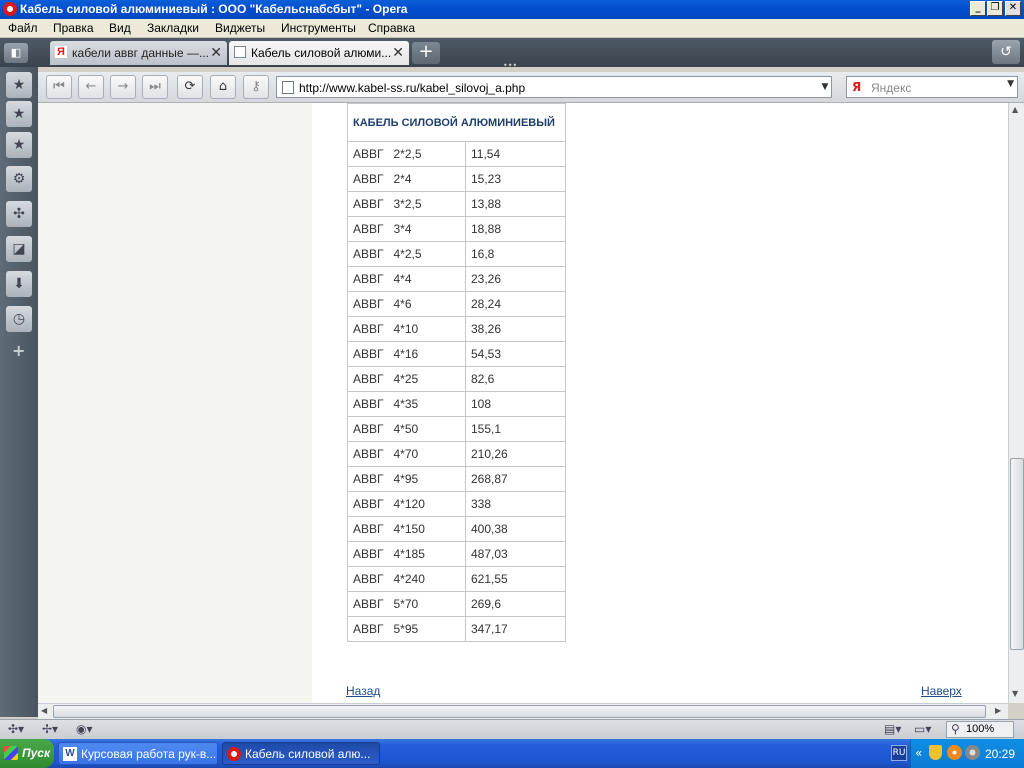 Image resolution: width=1024 pixels, height=768 pixels. What do you see at coordinates (998, 710) in the screenshot?
I see `scroll-right-icon: ▶` at bounding box center [998, 710].